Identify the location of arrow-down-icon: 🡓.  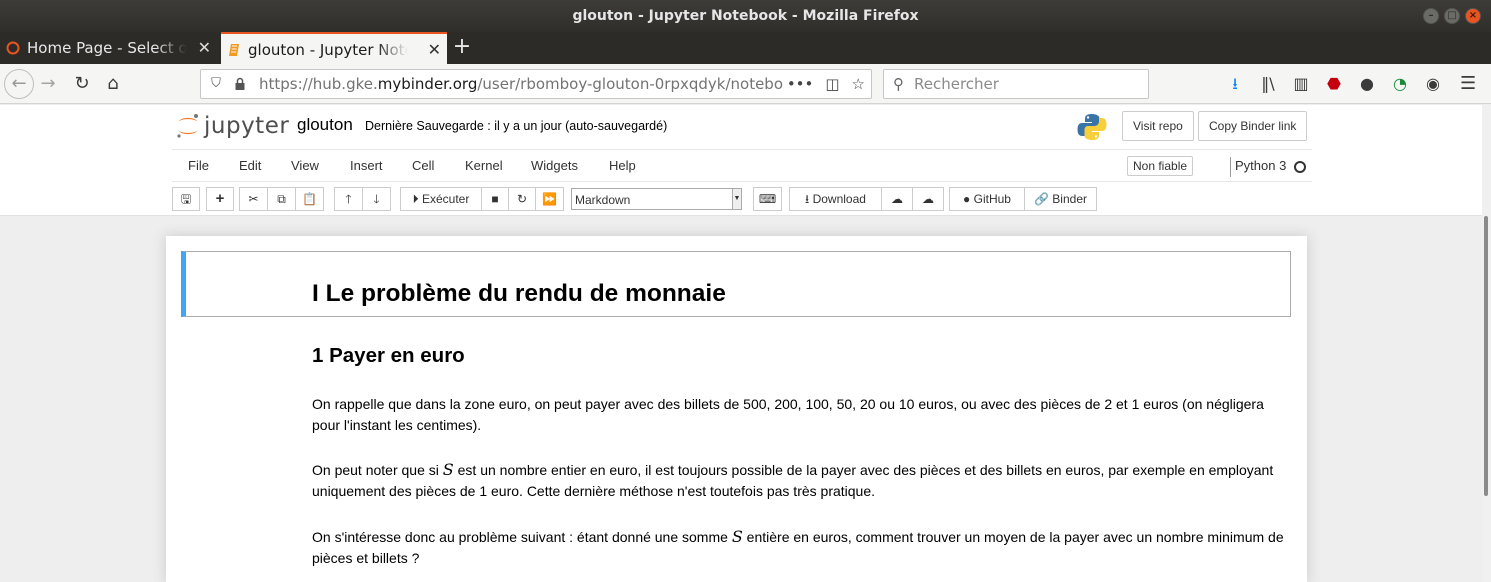
(376, 199).